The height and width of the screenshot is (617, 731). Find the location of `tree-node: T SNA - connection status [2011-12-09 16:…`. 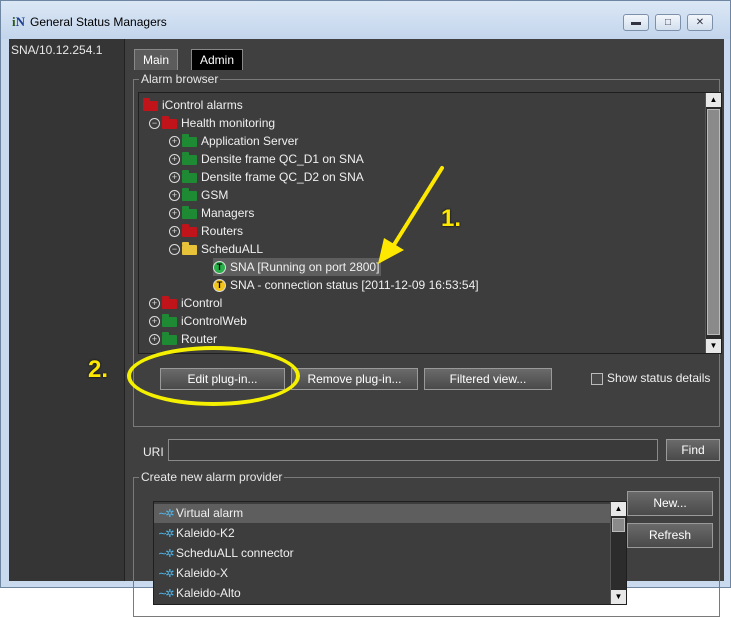

tree-node: T SNA - connection status [2011-12-09 16:… is located at coordinates (346, 285).